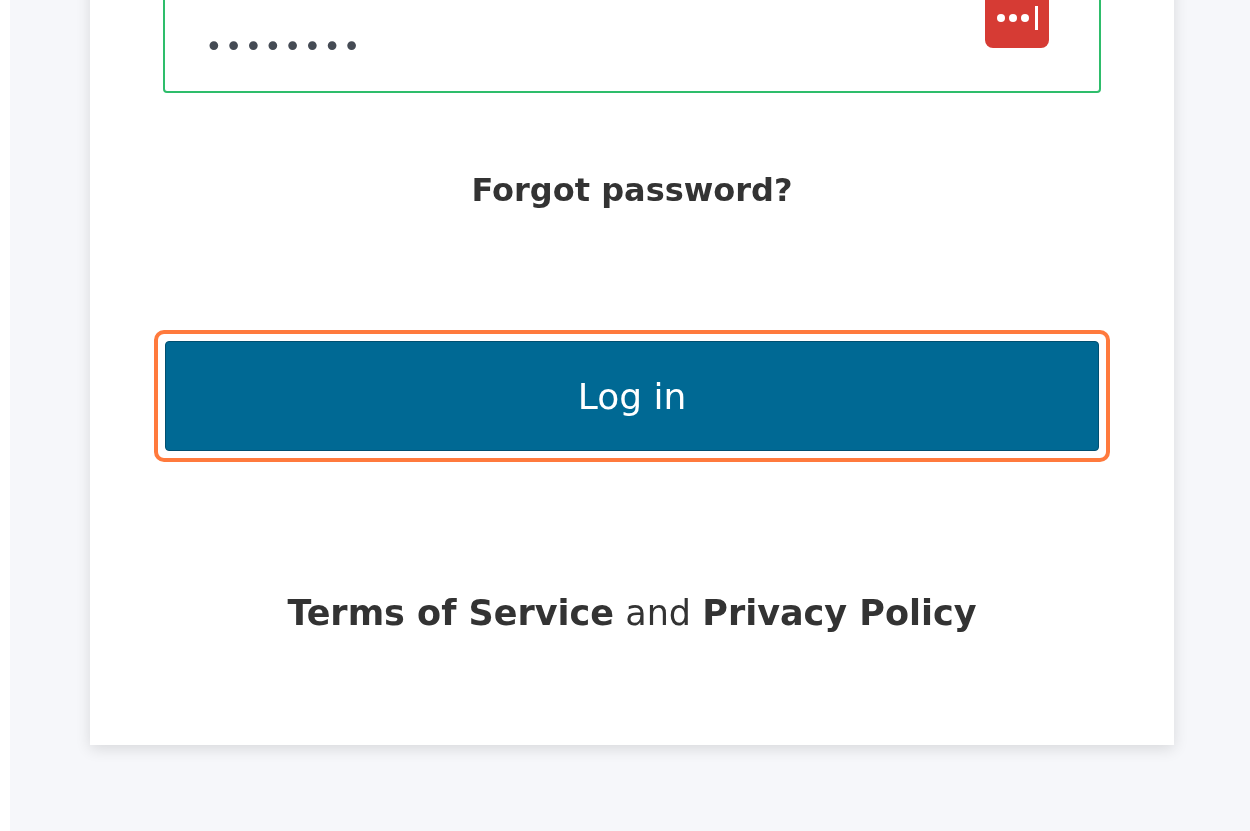  I want to click on terms-link: Terms of Service, so click(451, 613).